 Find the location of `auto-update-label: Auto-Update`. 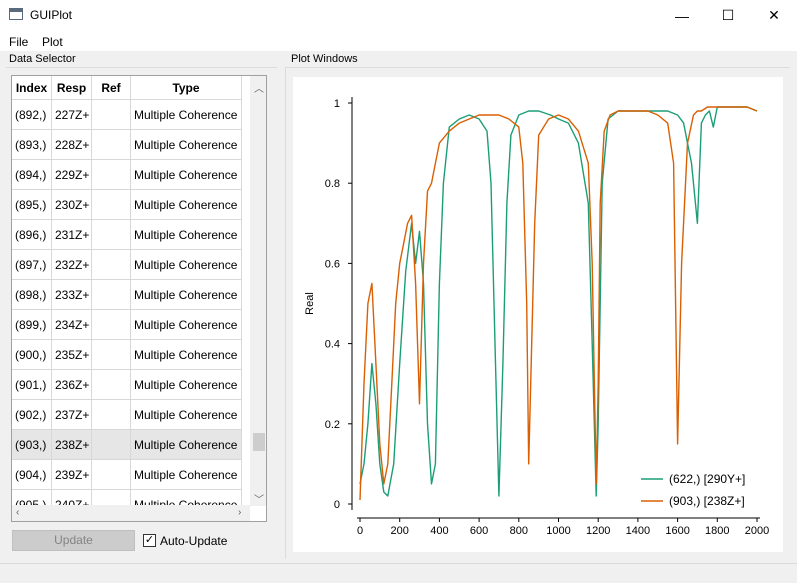

auto-update-label: Auto-Update is located at coordinates (194, 541).